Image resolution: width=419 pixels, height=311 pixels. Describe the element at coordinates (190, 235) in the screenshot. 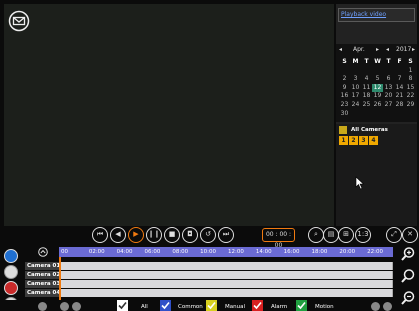

I see `snapshot-icon: ◘` at that location.